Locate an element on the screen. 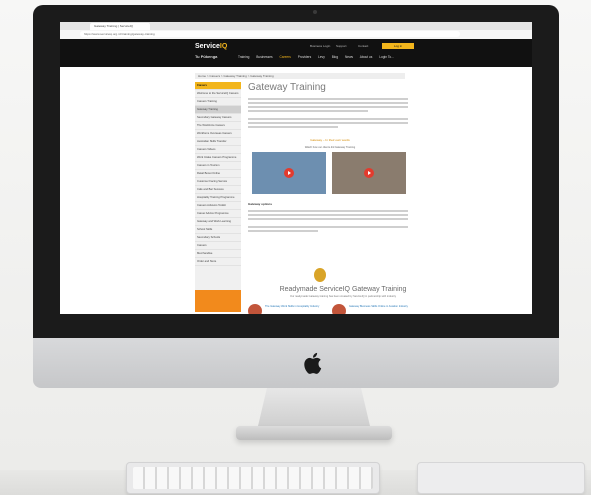 This screenshot has width=591, height=495. nav-item: Providers is located at coordinates (304, 57).